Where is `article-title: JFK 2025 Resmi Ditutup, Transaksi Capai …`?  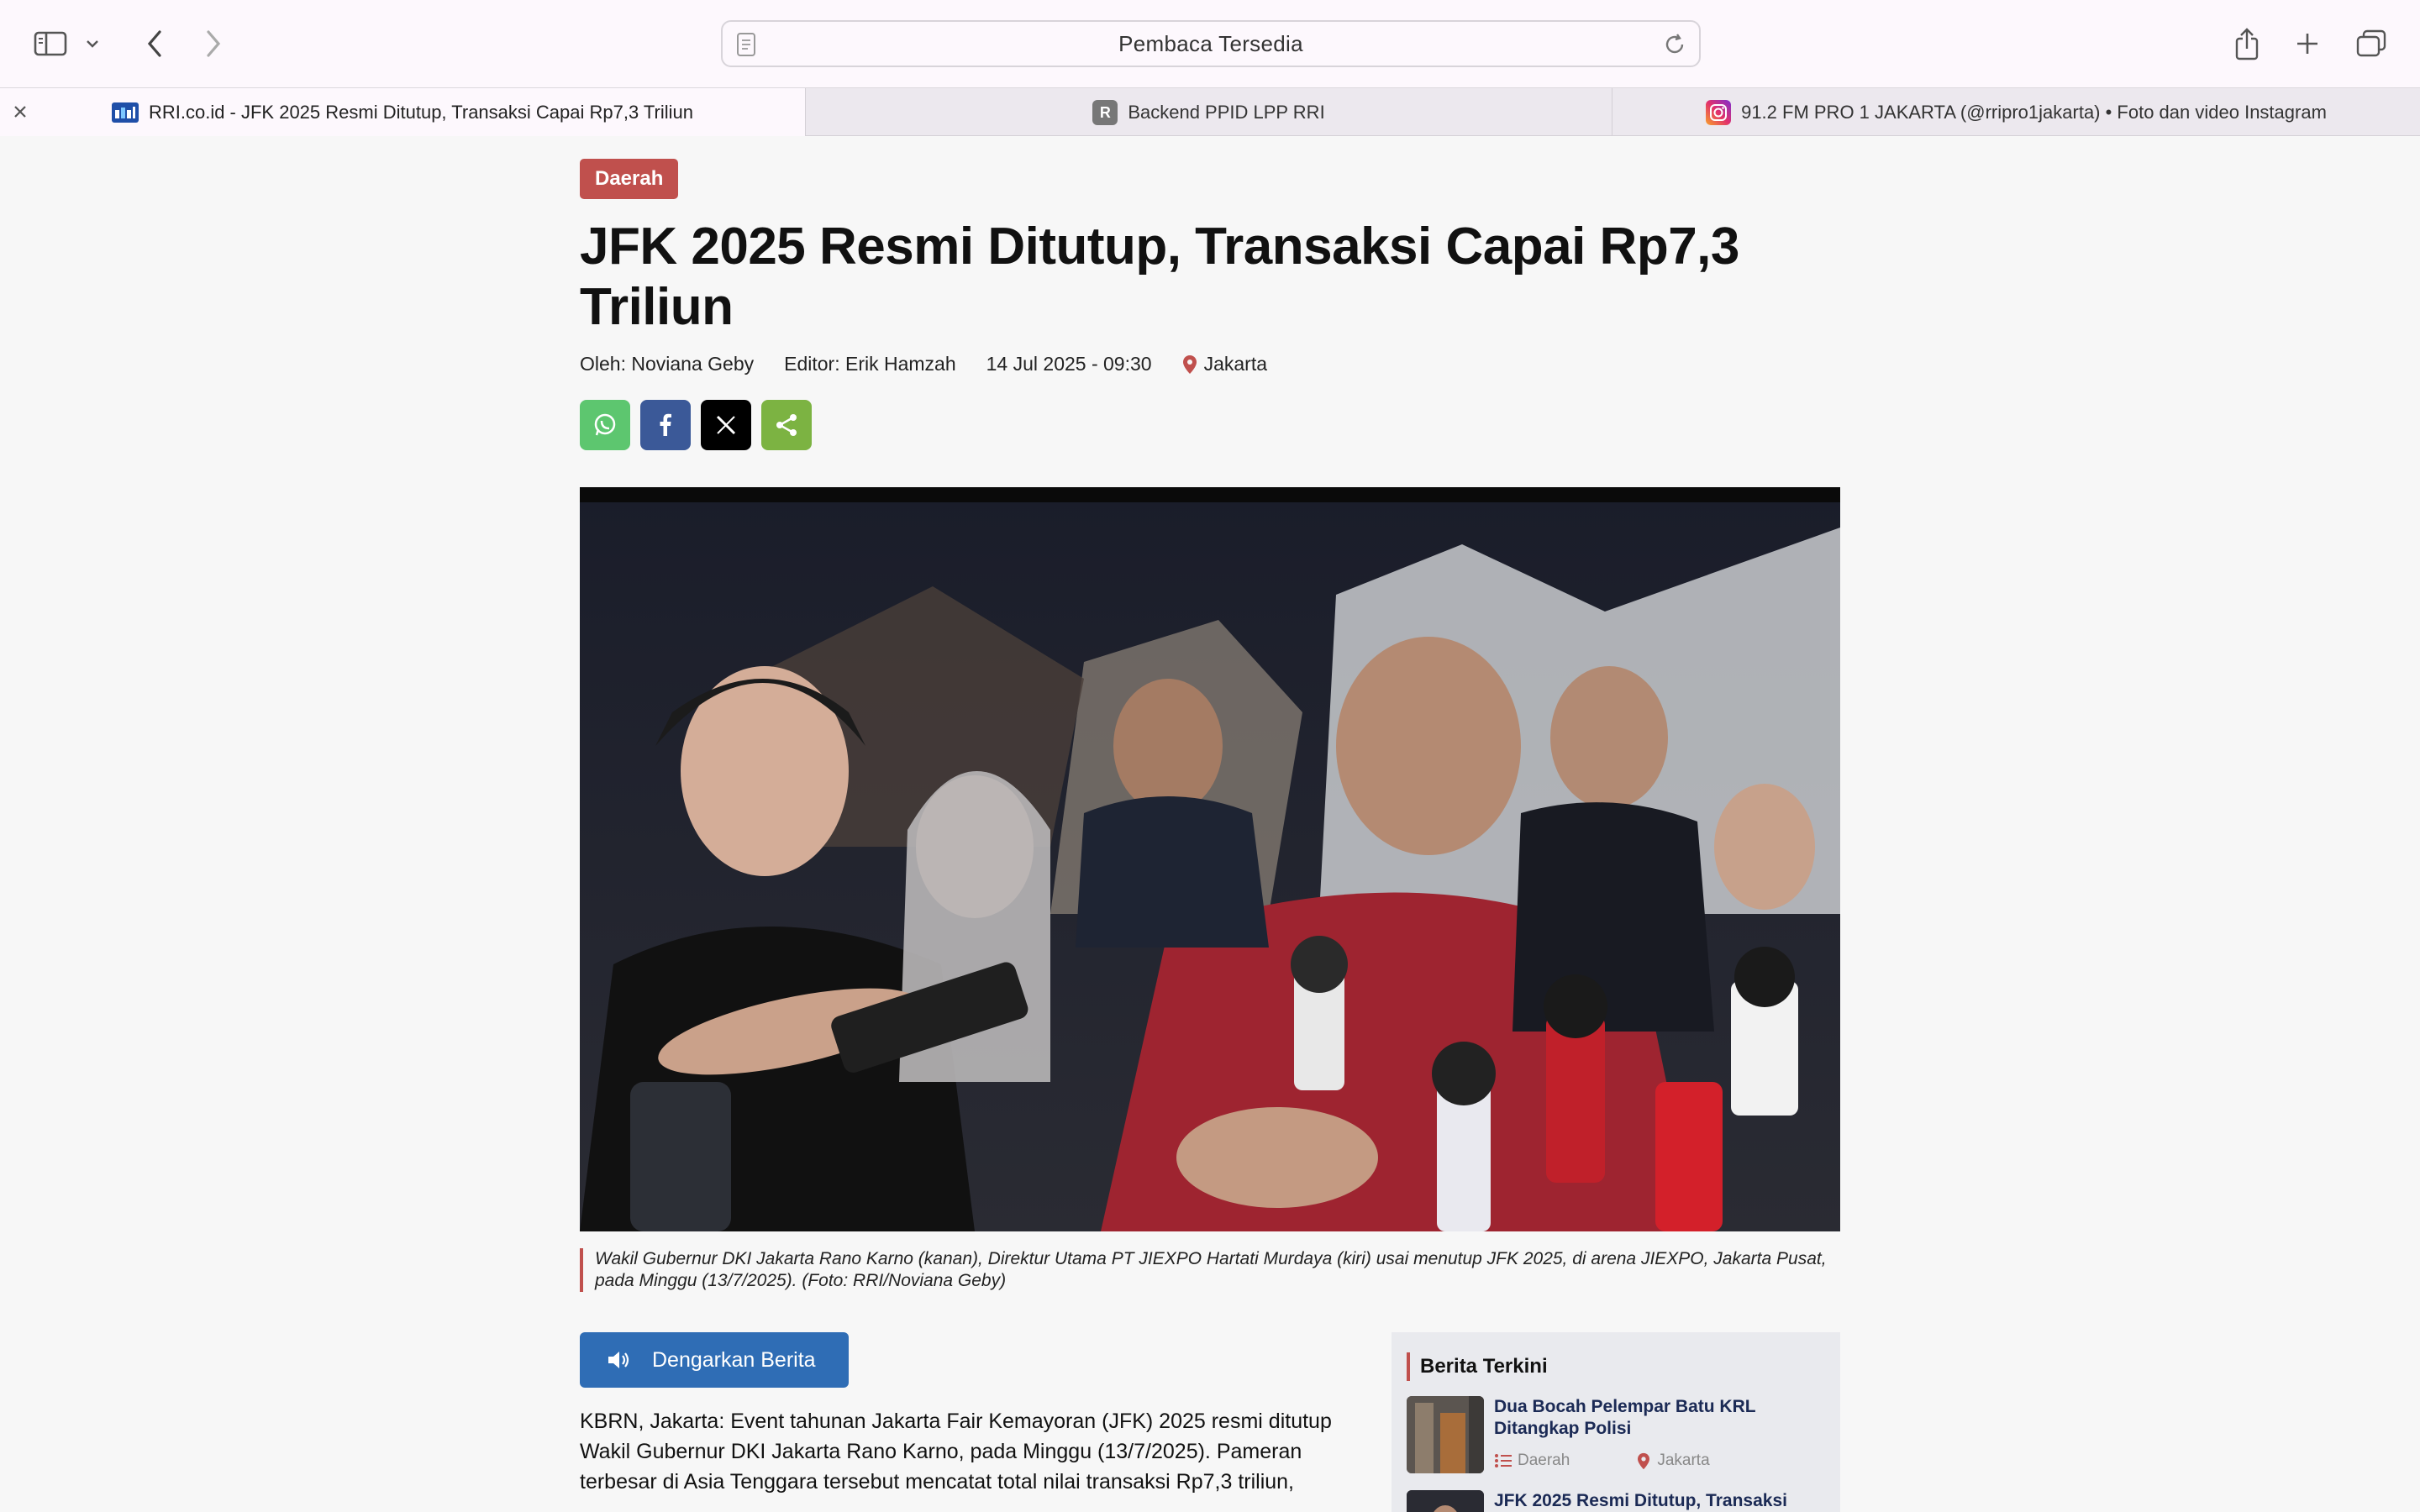 article-title: JFK 2025 Resmi Ditutup, Transaksi Capai … is located at coordinates (1159, 277).